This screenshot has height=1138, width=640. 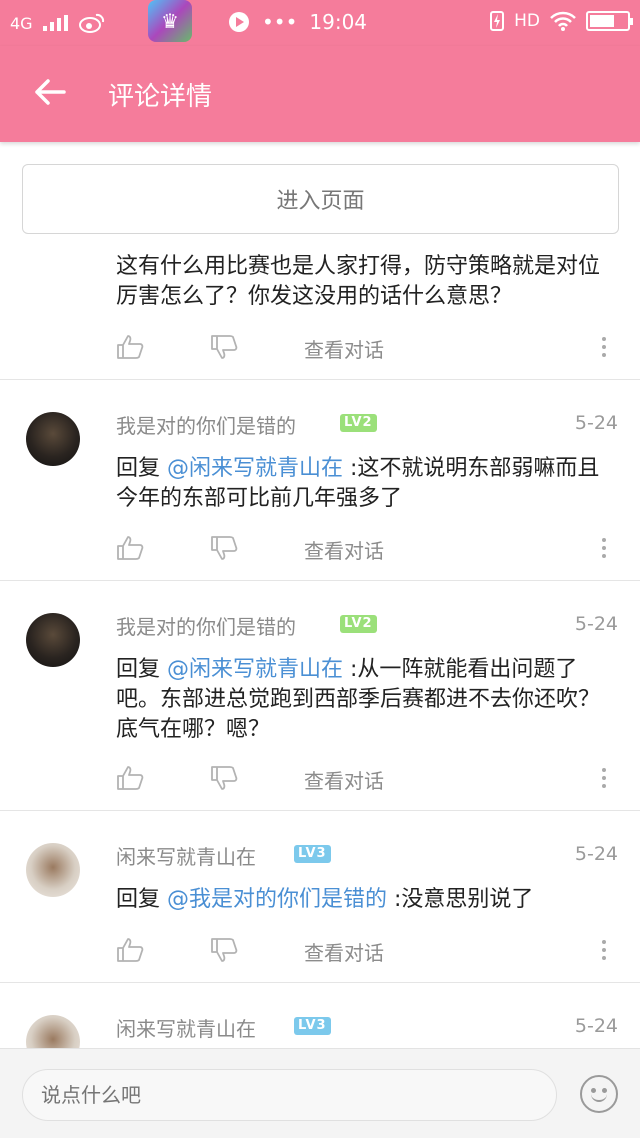 I want to click on record-icon, so click(x=239, y=22).